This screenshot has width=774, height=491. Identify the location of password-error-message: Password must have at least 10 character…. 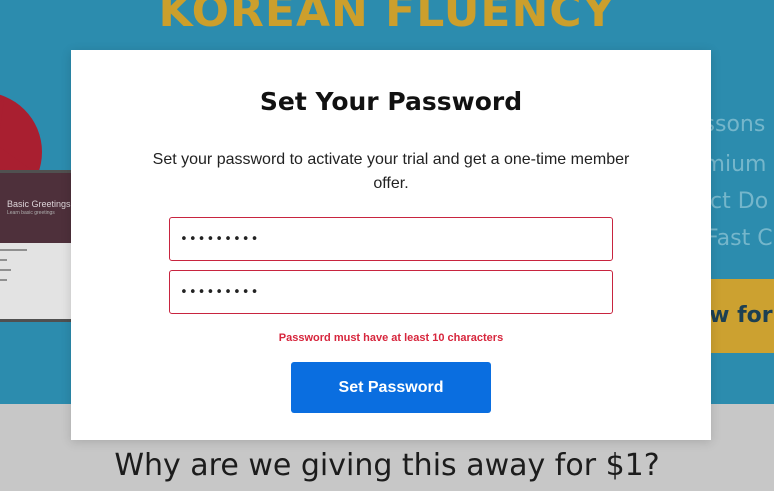
(391, 338).